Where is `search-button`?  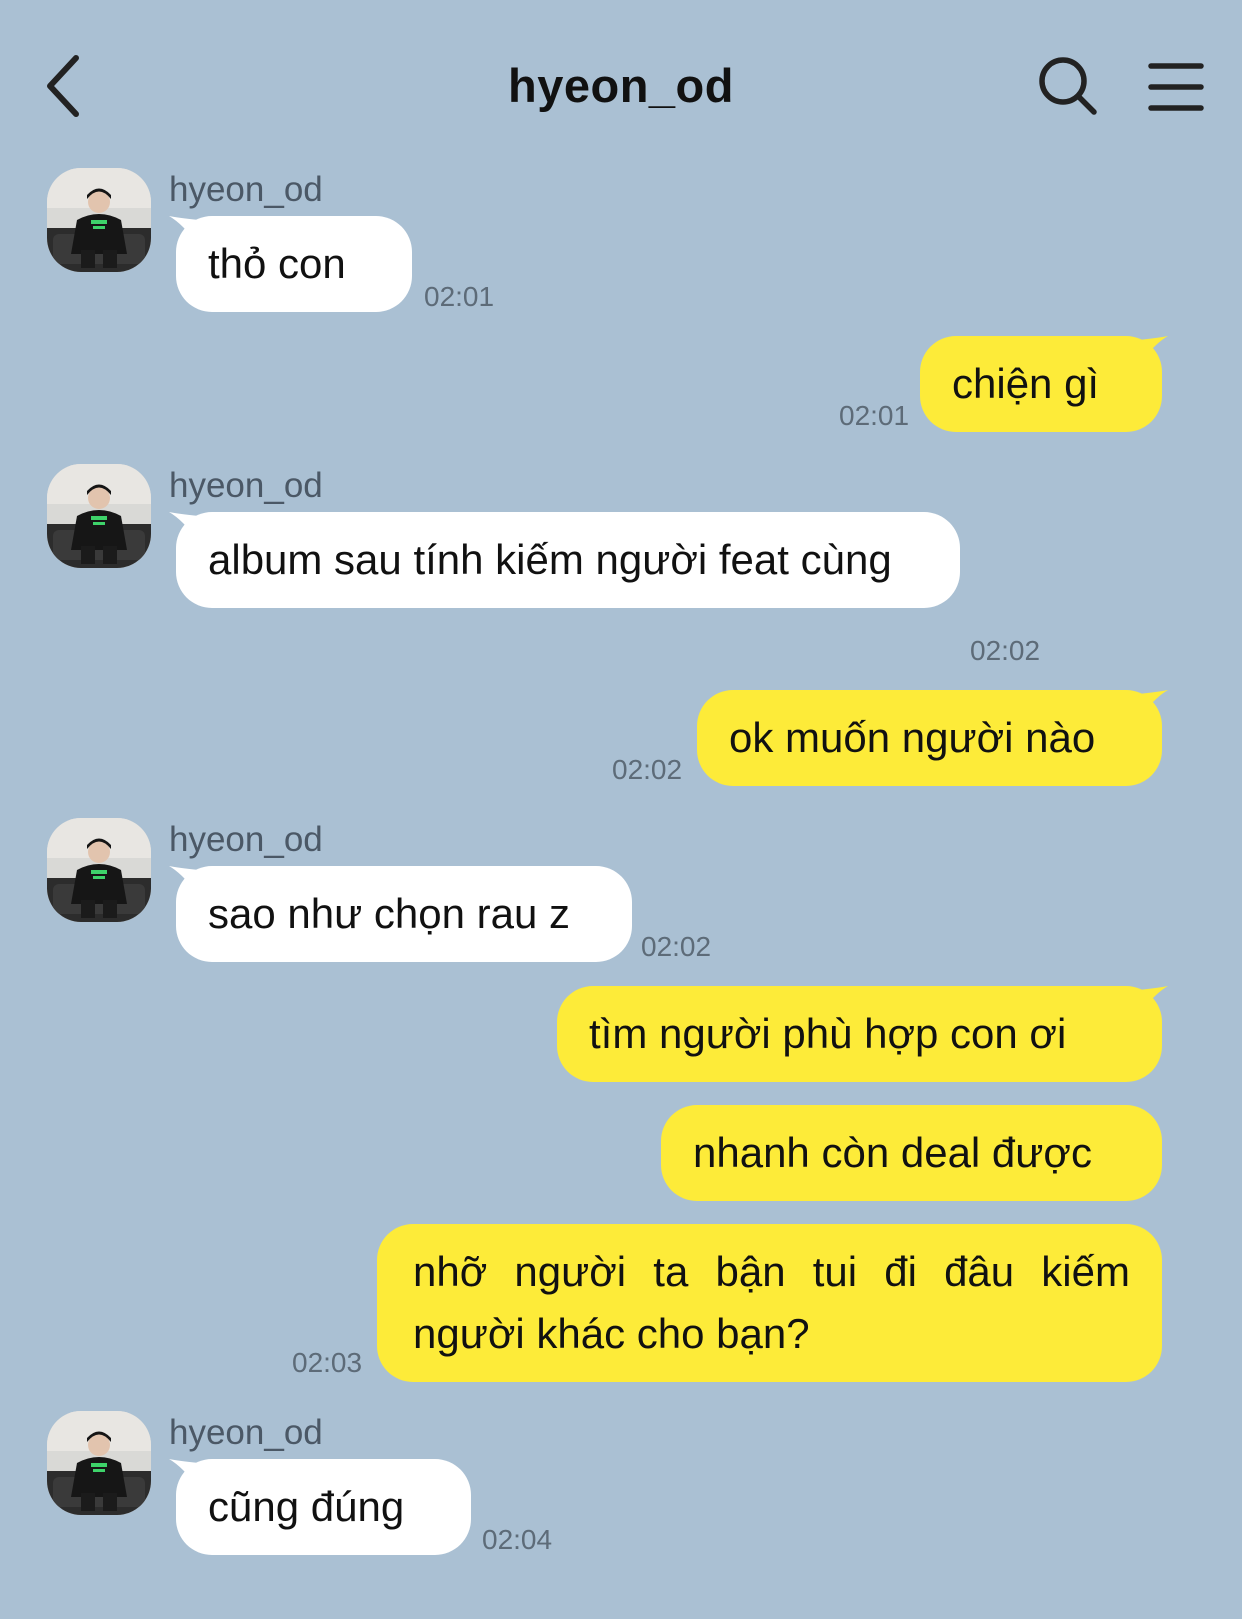
search-button is located at coordinates (1068, 86).